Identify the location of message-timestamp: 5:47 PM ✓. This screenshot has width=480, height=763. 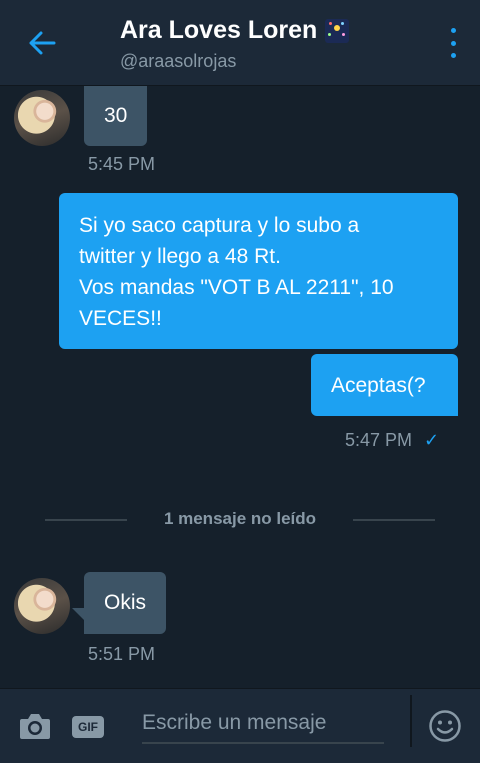
(392, 440).